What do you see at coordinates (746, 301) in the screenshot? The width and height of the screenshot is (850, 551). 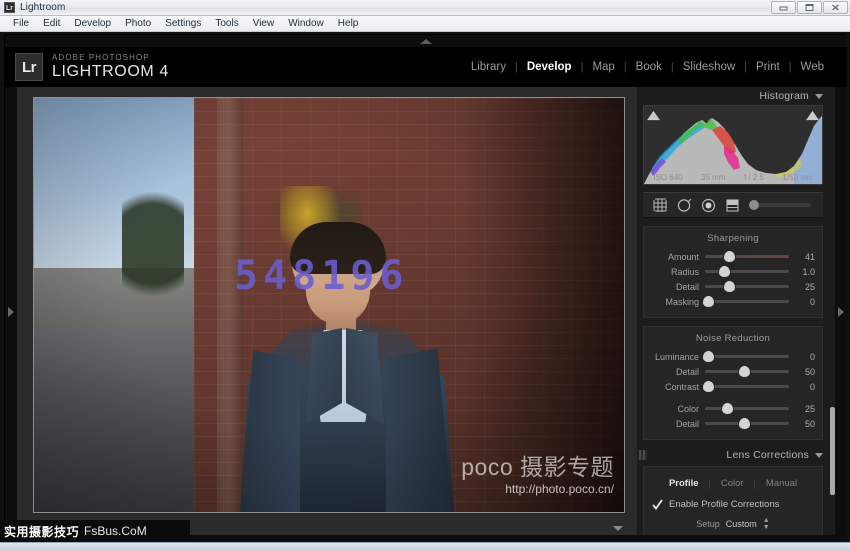 I see `slider-track-masking` at bounding box center [746, 301].